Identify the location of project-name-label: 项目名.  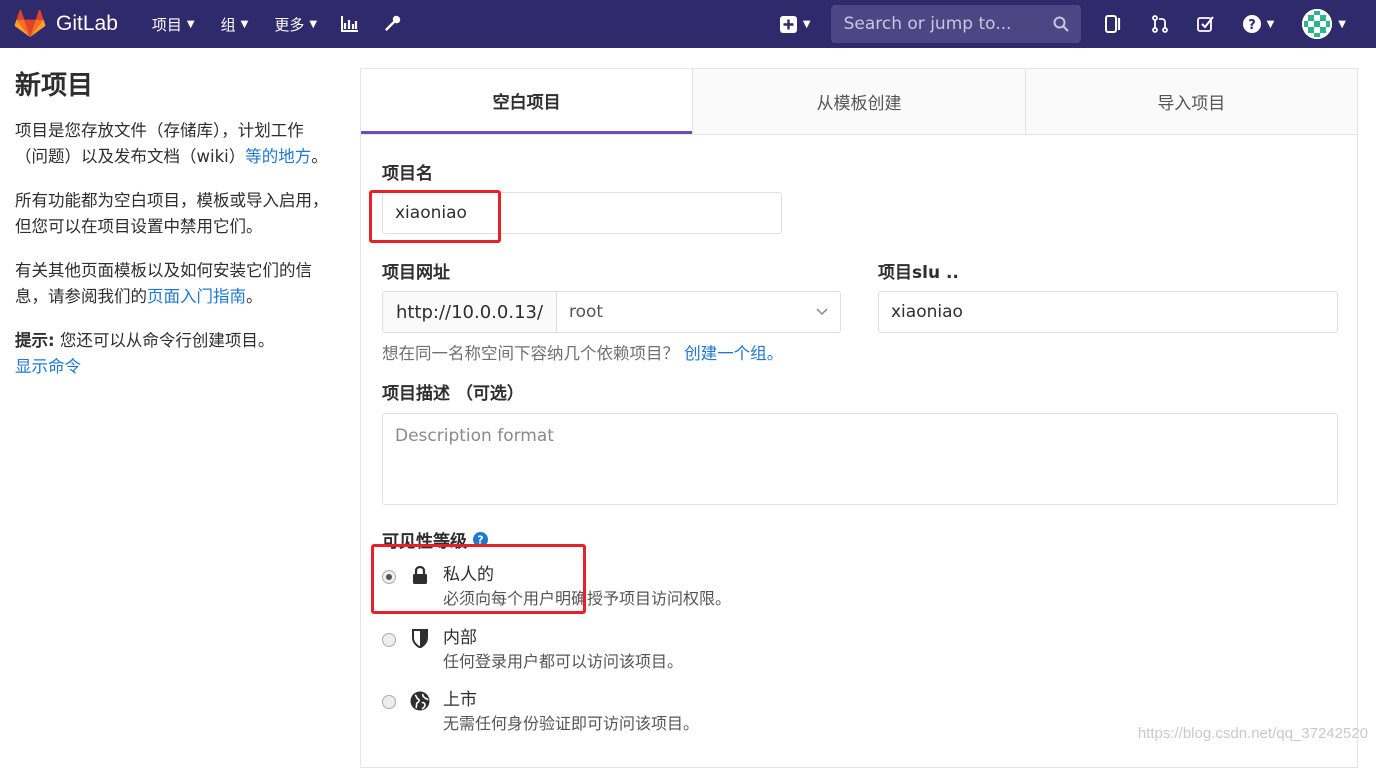
(407, 174).